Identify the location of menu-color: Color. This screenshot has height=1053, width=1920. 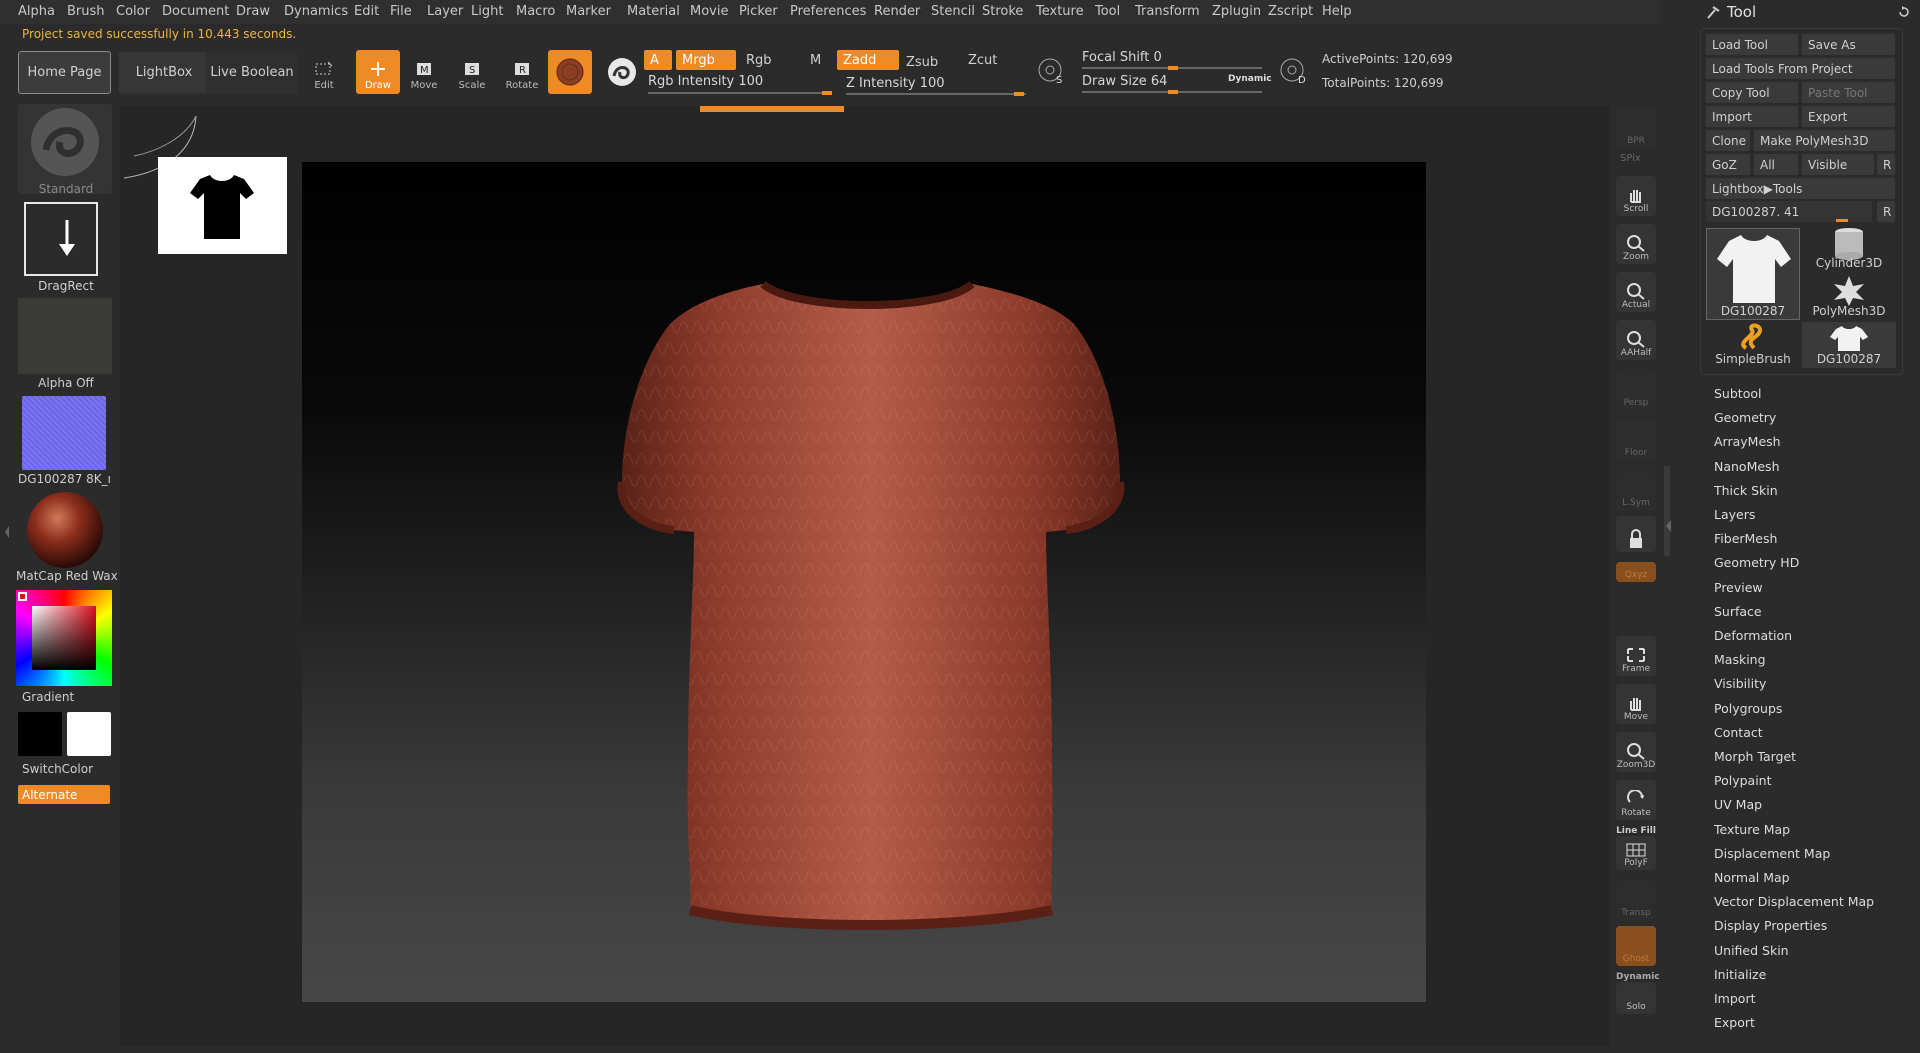
(133, 11).